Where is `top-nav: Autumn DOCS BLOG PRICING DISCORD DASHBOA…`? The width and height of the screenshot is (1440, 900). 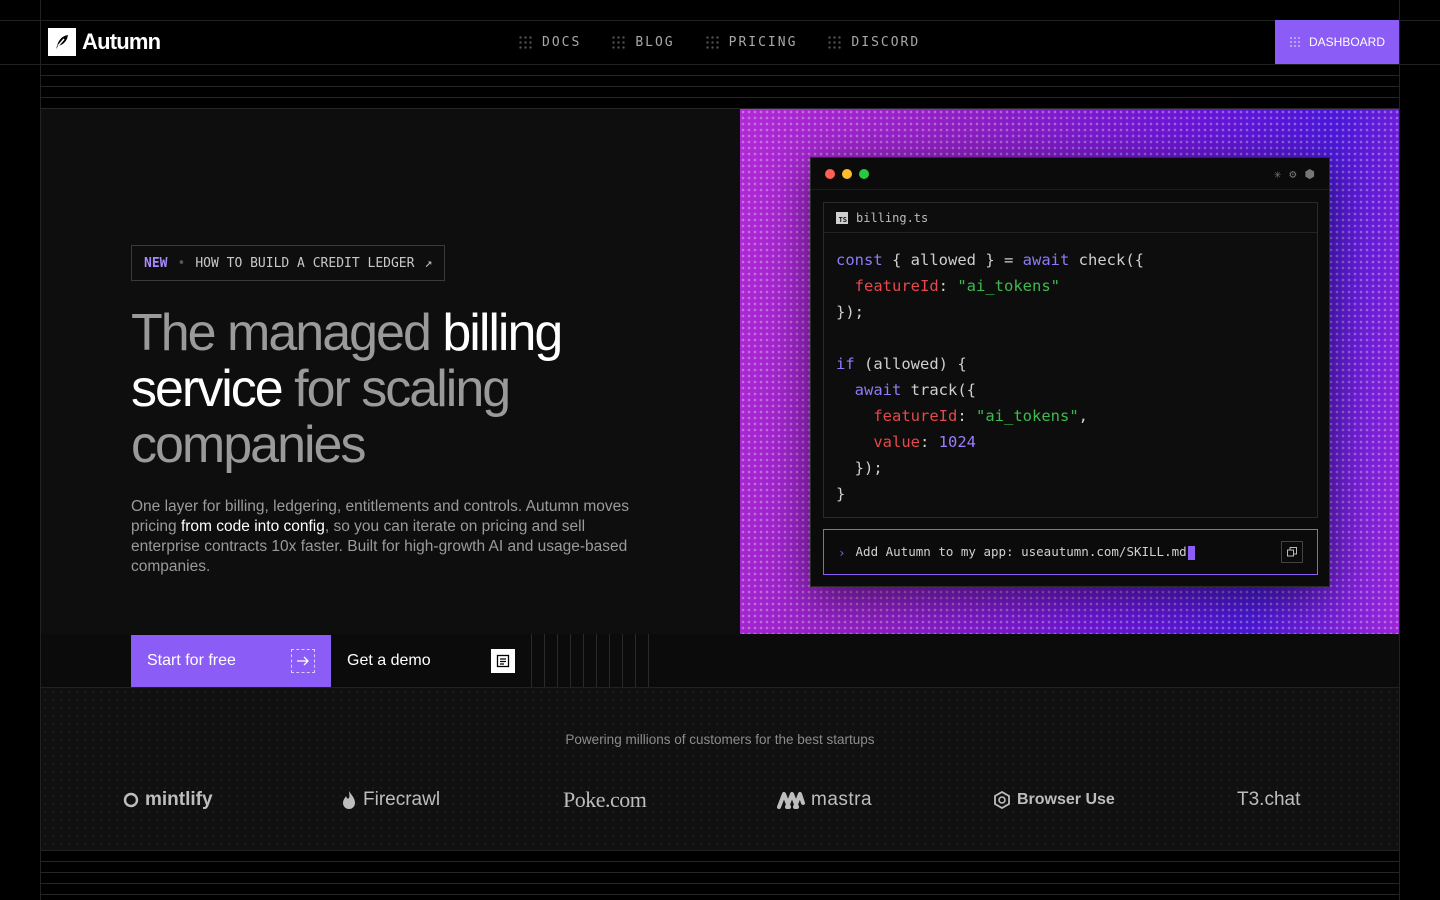 top-nav: Autumn DOCS BLOG PRICING DISCORD DASHBOA… is located at coordinates (719, 42).